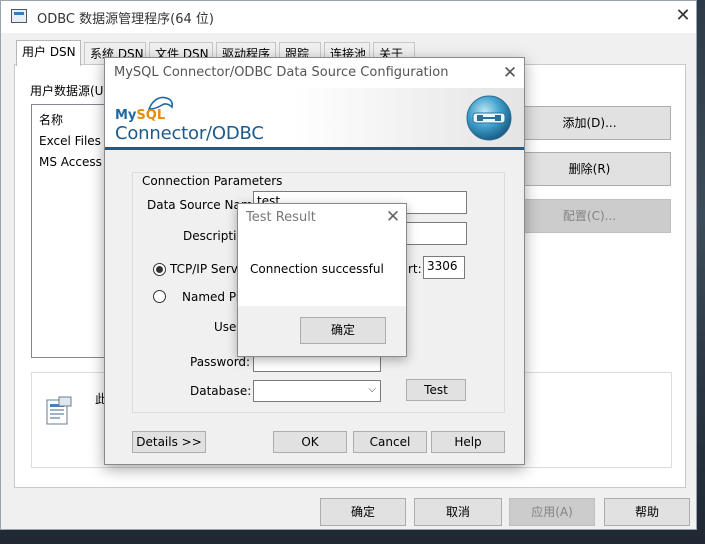 The width and height of the screenshot is (705, 544). I want to click on database-combo: ⌵, so click(317, 391).